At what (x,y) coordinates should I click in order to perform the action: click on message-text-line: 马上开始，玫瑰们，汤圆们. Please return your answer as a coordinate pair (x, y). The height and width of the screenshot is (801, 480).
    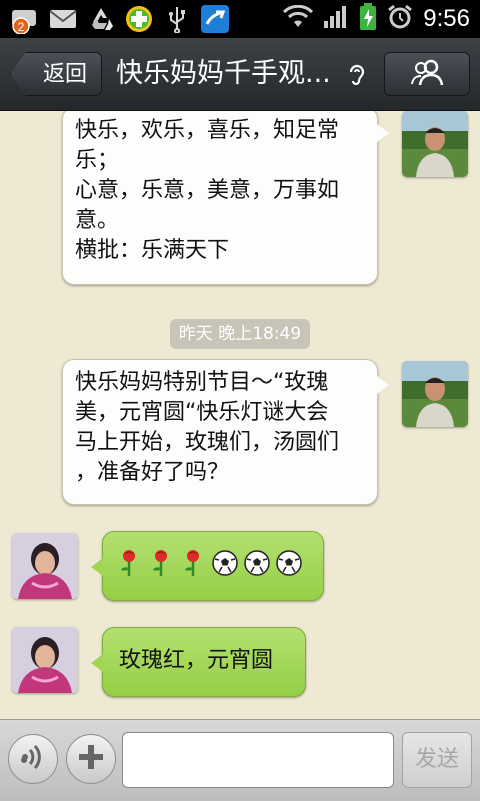
    Looking at the image, I should click on (207, 442).